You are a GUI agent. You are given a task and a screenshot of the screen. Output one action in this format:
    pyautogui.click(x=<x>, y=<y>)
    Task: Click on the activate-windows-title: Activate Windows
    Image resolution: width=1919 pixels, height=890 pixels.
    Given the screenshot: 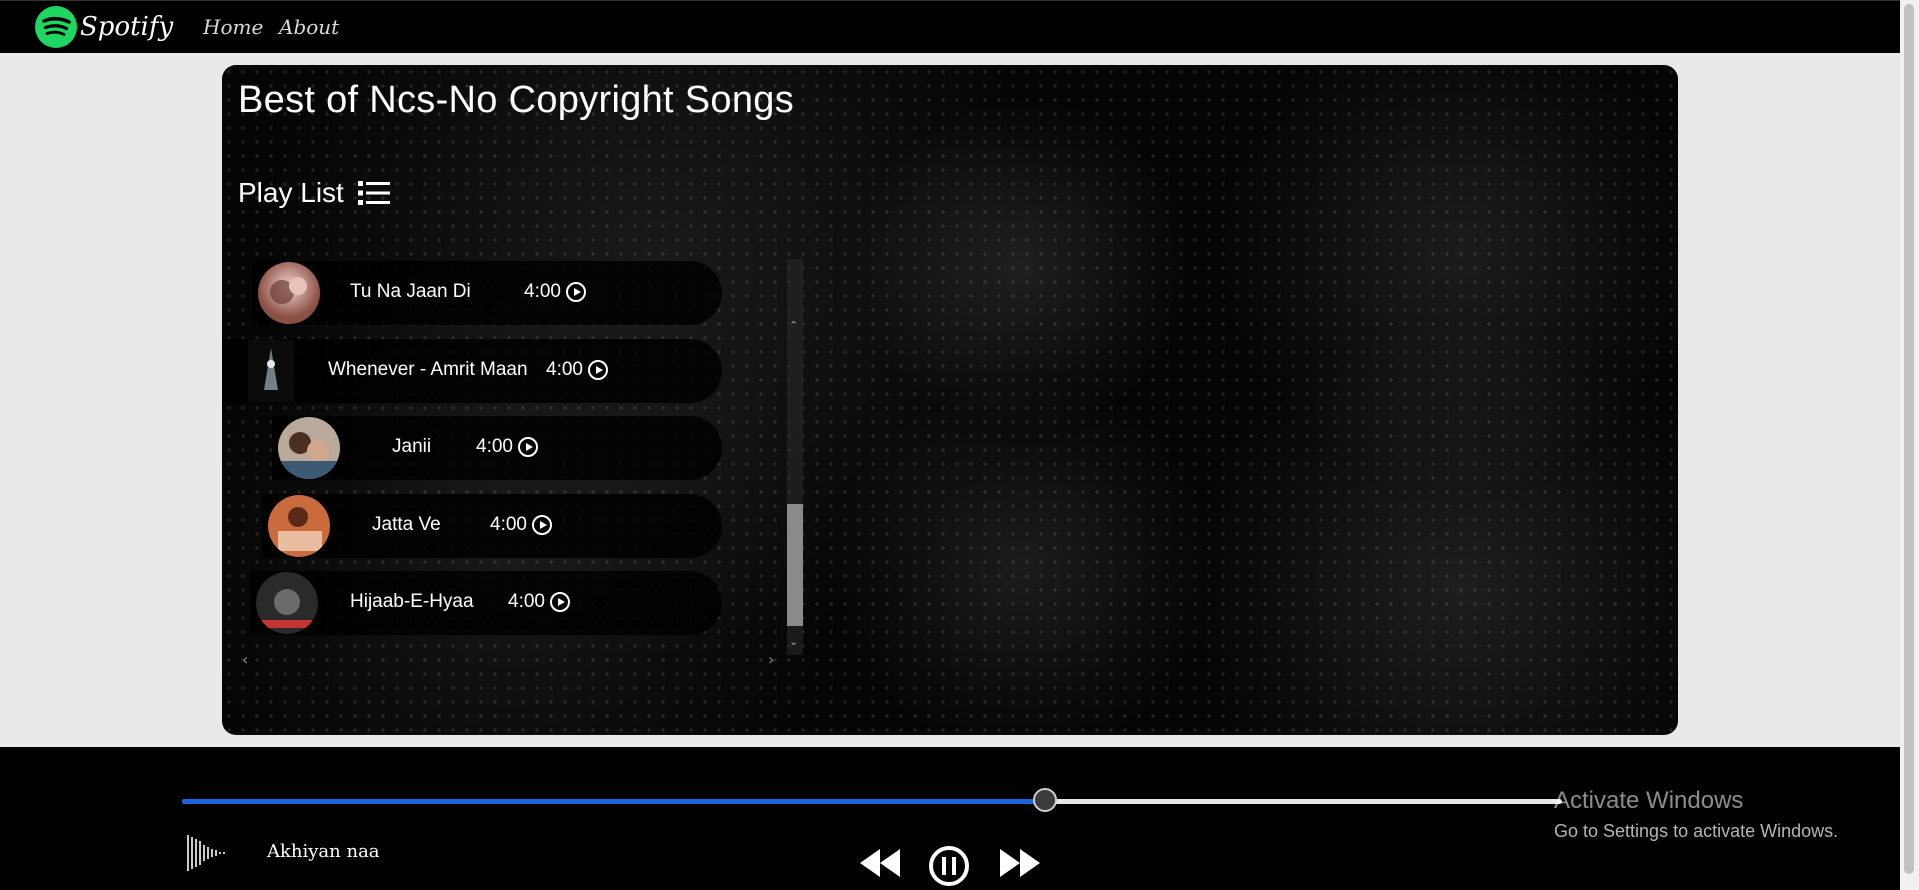 What is the action you would take?
    pyautogui.click(x=1649, y=800)
    